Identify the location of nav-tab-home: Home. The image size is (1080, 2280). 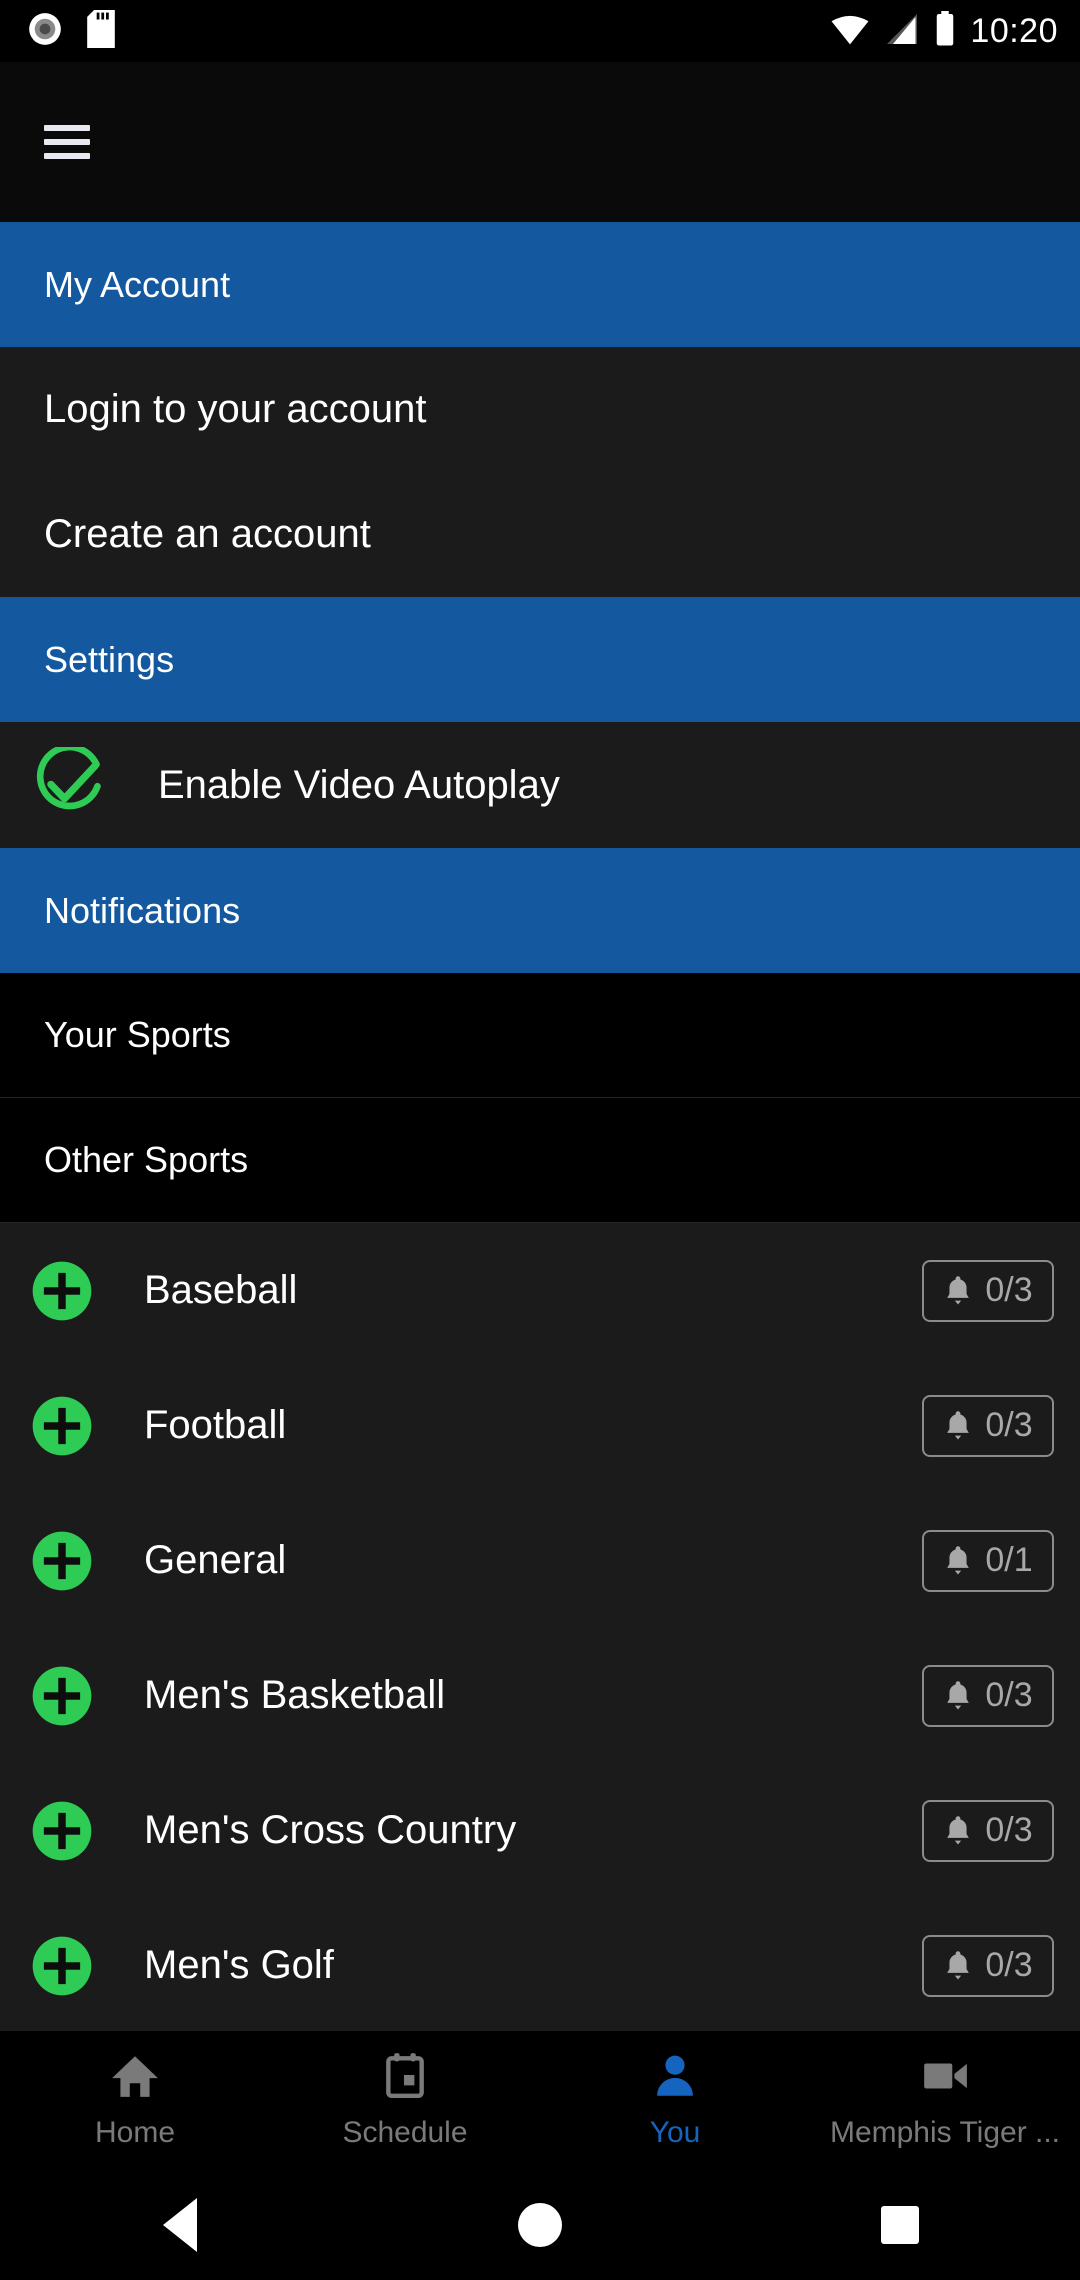
(135, 2100).